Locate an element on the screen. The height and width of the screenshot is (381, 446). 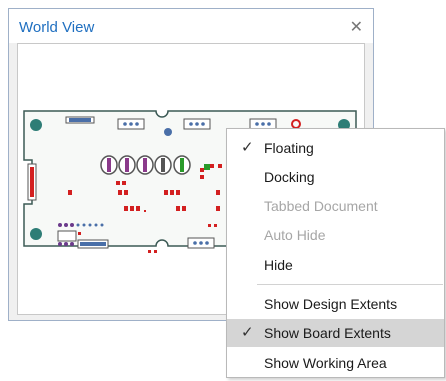
menu-item-show-board-extents: ✓ Show Board Extents is located at coordinates (335, 333).